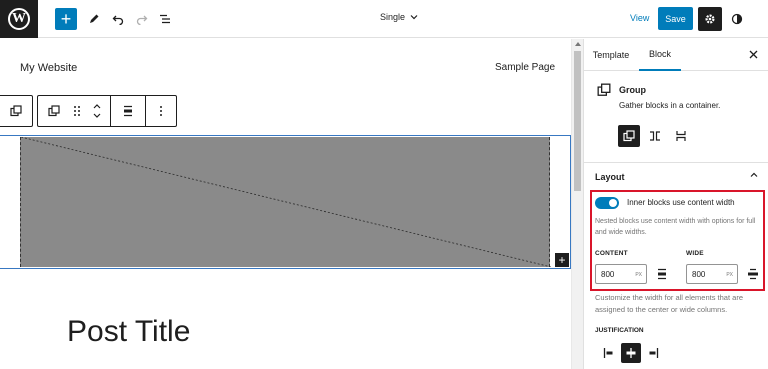  I want to click on settings-button, so click(710, 19).